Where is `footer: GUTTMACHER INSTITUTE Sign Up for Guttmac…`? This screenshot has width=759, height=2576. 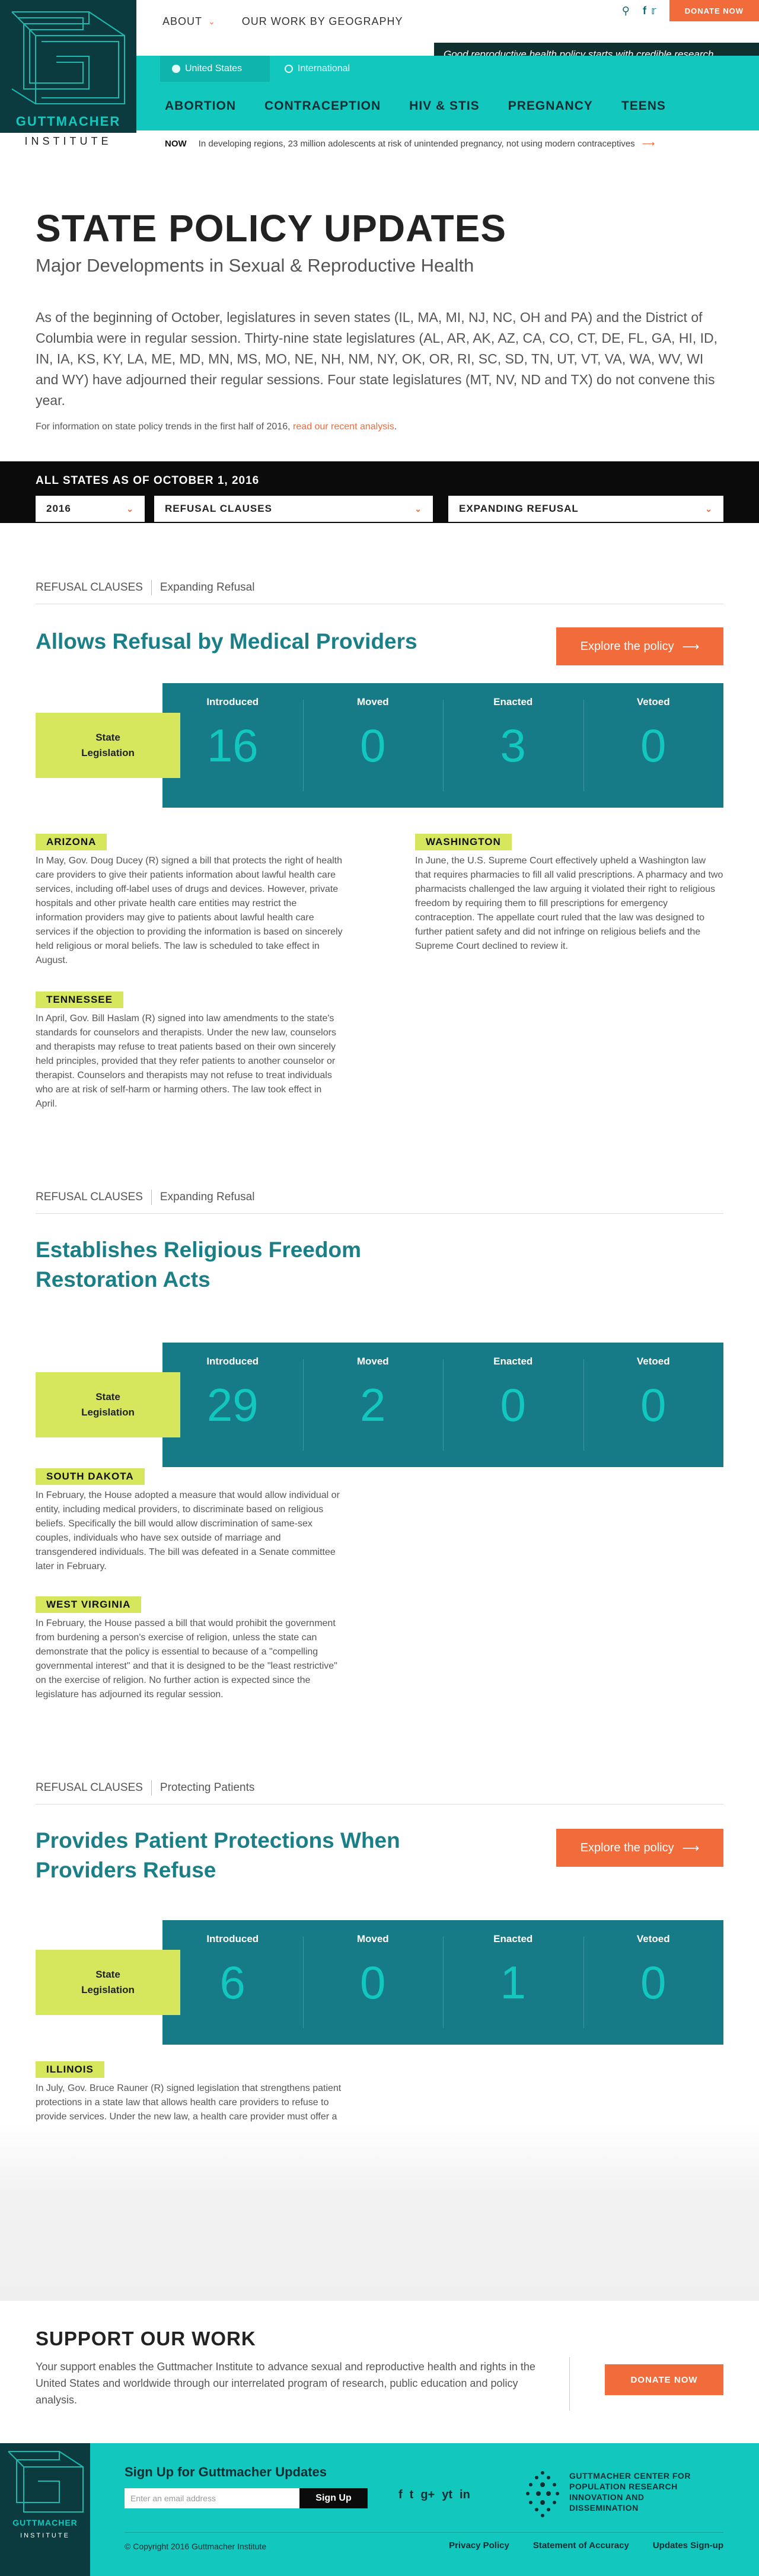
footer: GUTTMACHER INSTITUTE Sign Up for Guttmac… is located at coordinates (379, 2509).